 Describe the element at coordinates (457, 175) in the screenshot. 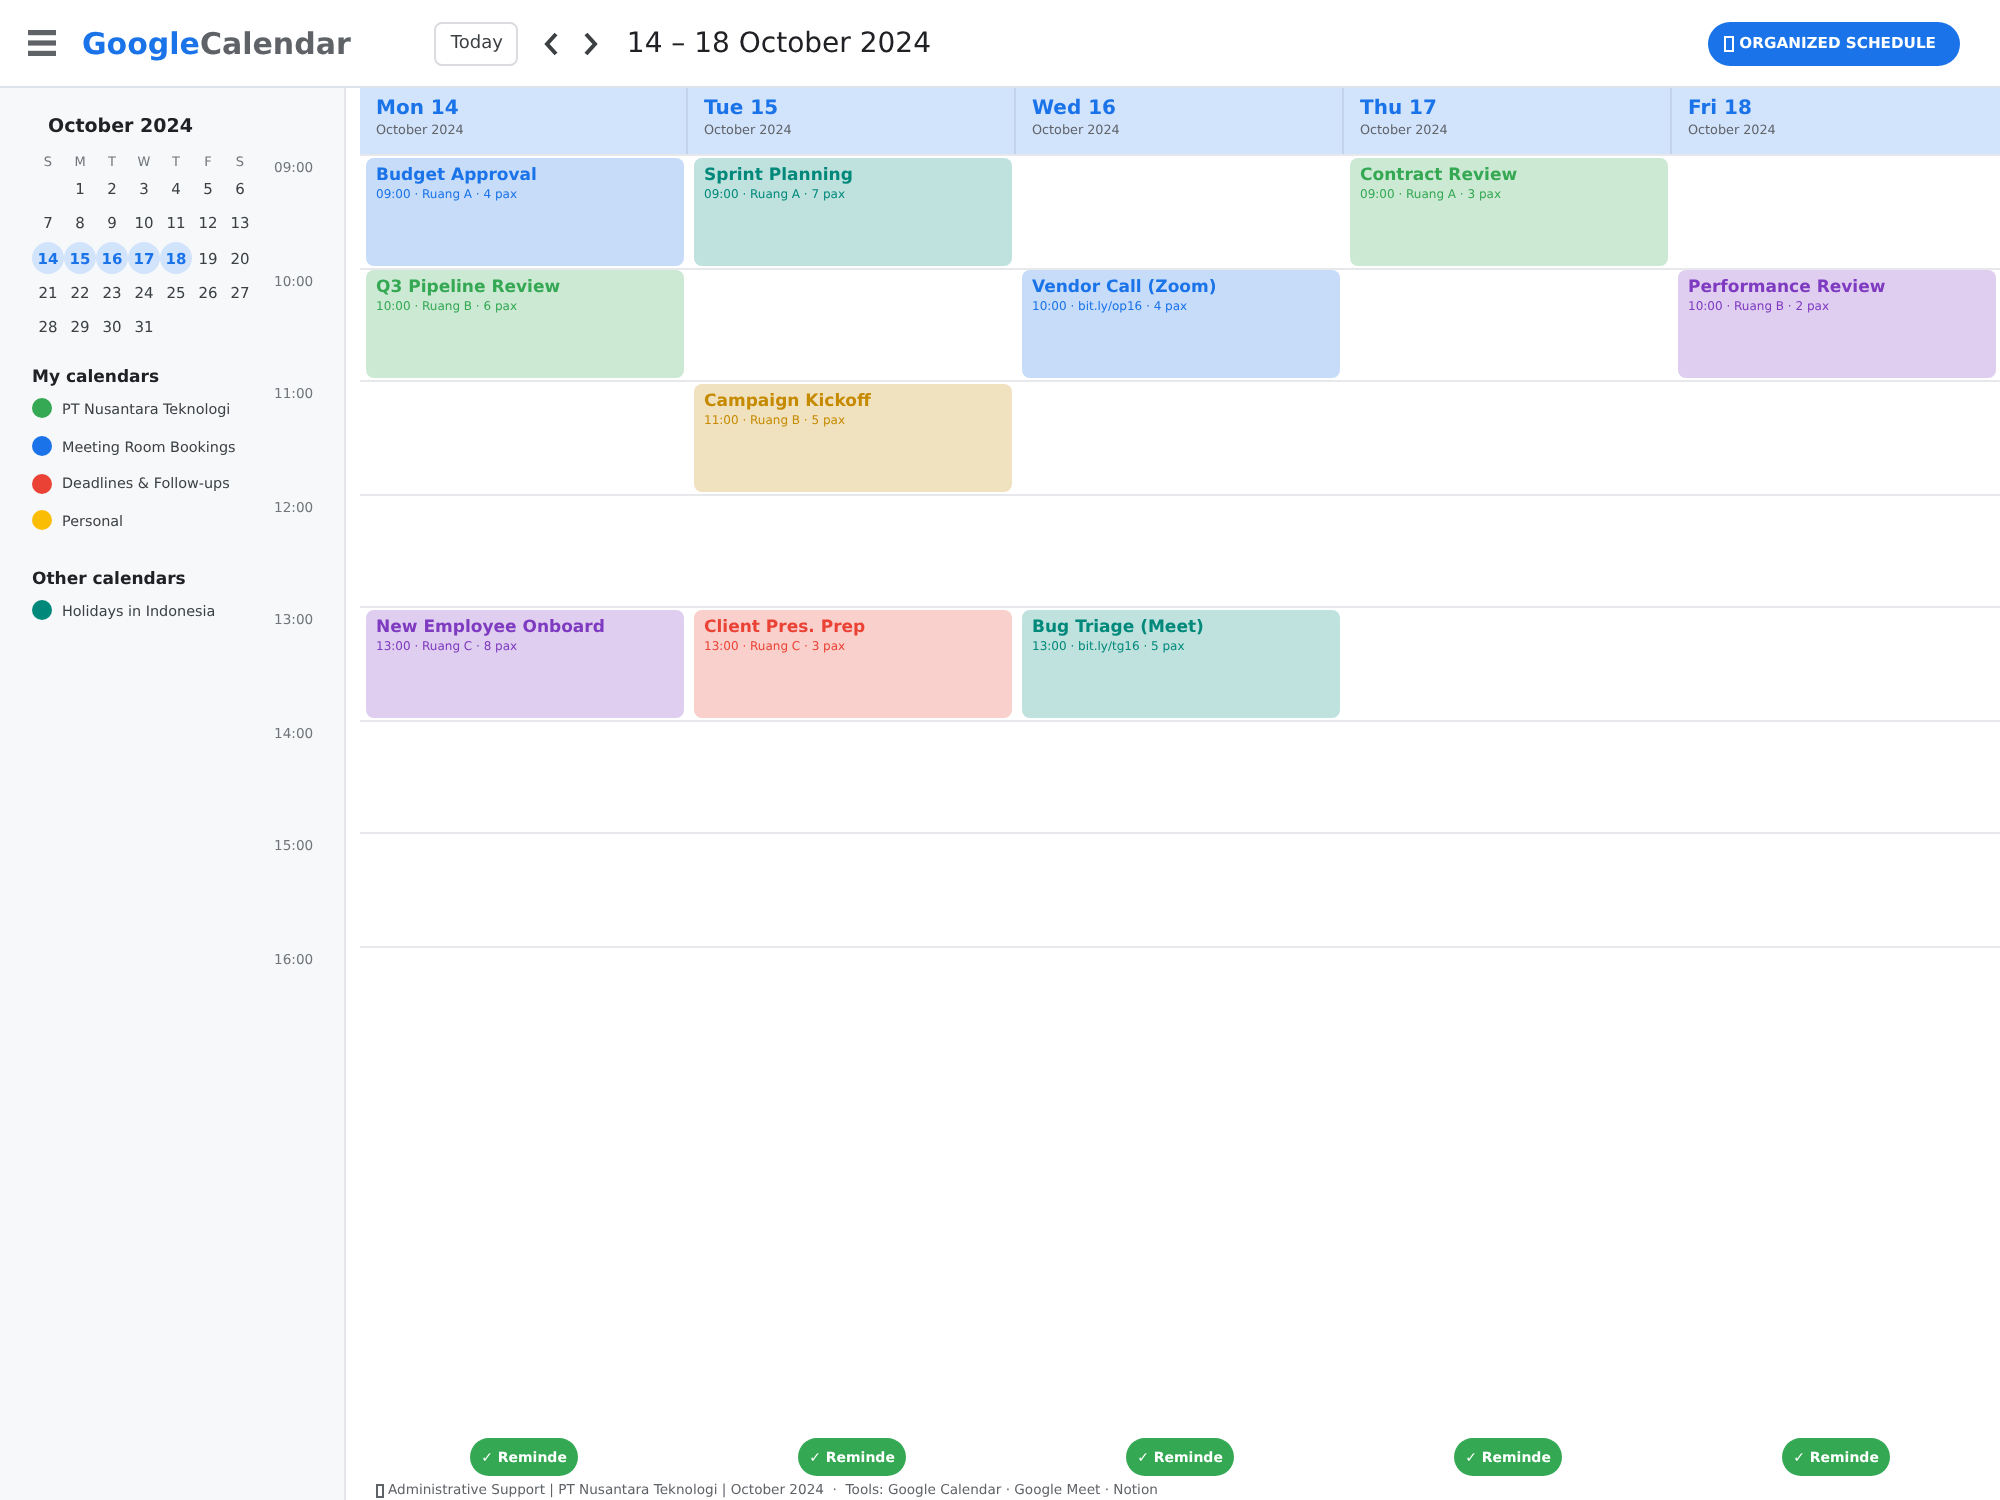

I see `event-title: Budget Approval` at that location.